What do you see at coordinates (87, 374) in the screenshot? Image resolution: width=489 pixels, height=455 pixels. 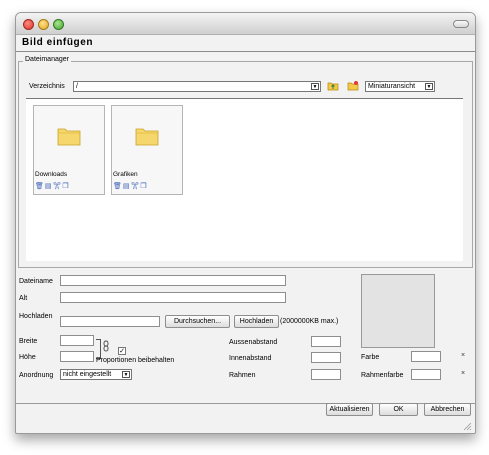 I see `alignment-value: nicht eingestellt` at bounding box center [87, 374].